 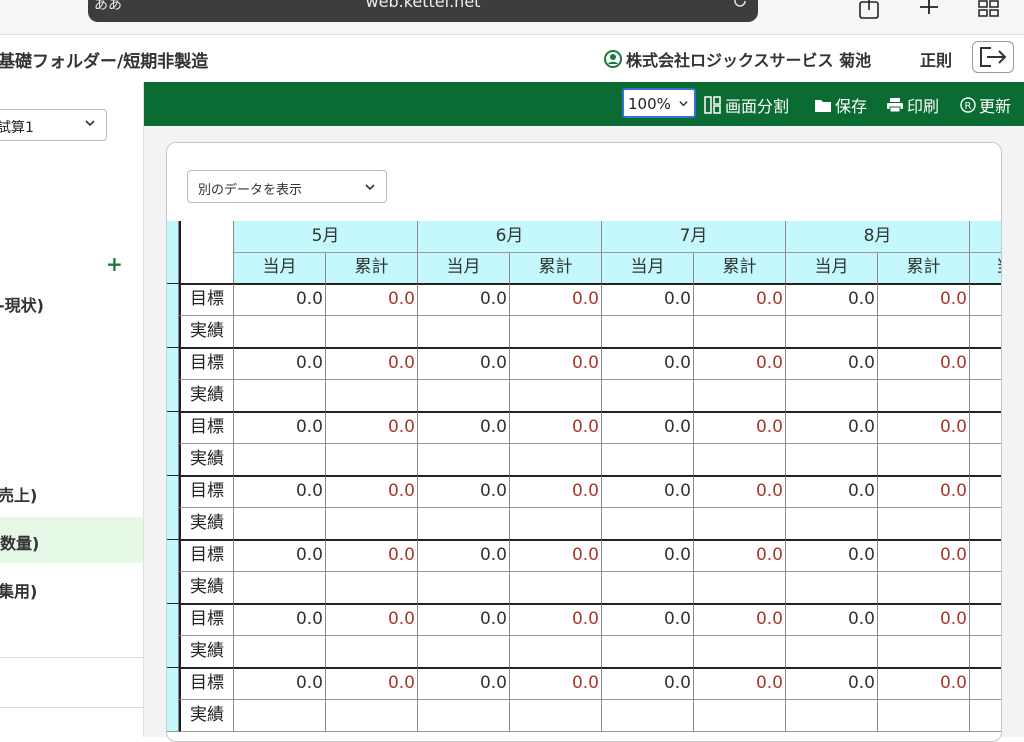 What do you see at coordinates (71, 540) in the screenshot?
I see `sidebar-item-active: 数量)` at bounding box center [71, 540].